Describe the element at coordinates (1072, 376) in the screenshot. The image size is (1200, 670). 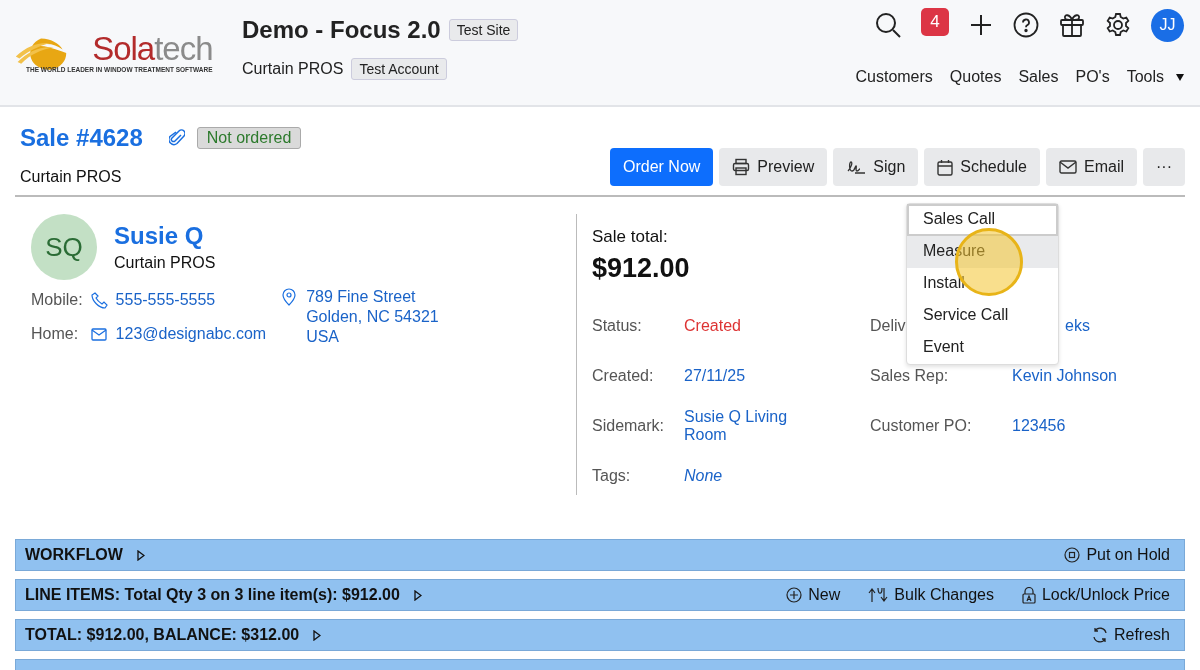
I see `field-value: Kevin Johnson` at that location.